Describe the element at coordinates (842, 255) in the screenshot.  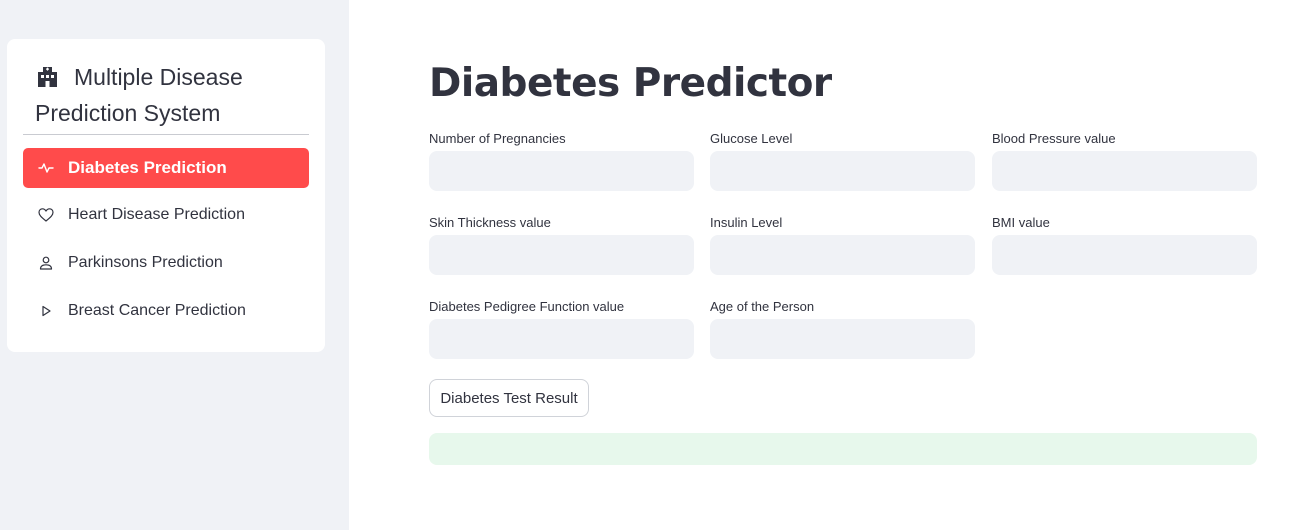
I see `insulin-input` at that location.